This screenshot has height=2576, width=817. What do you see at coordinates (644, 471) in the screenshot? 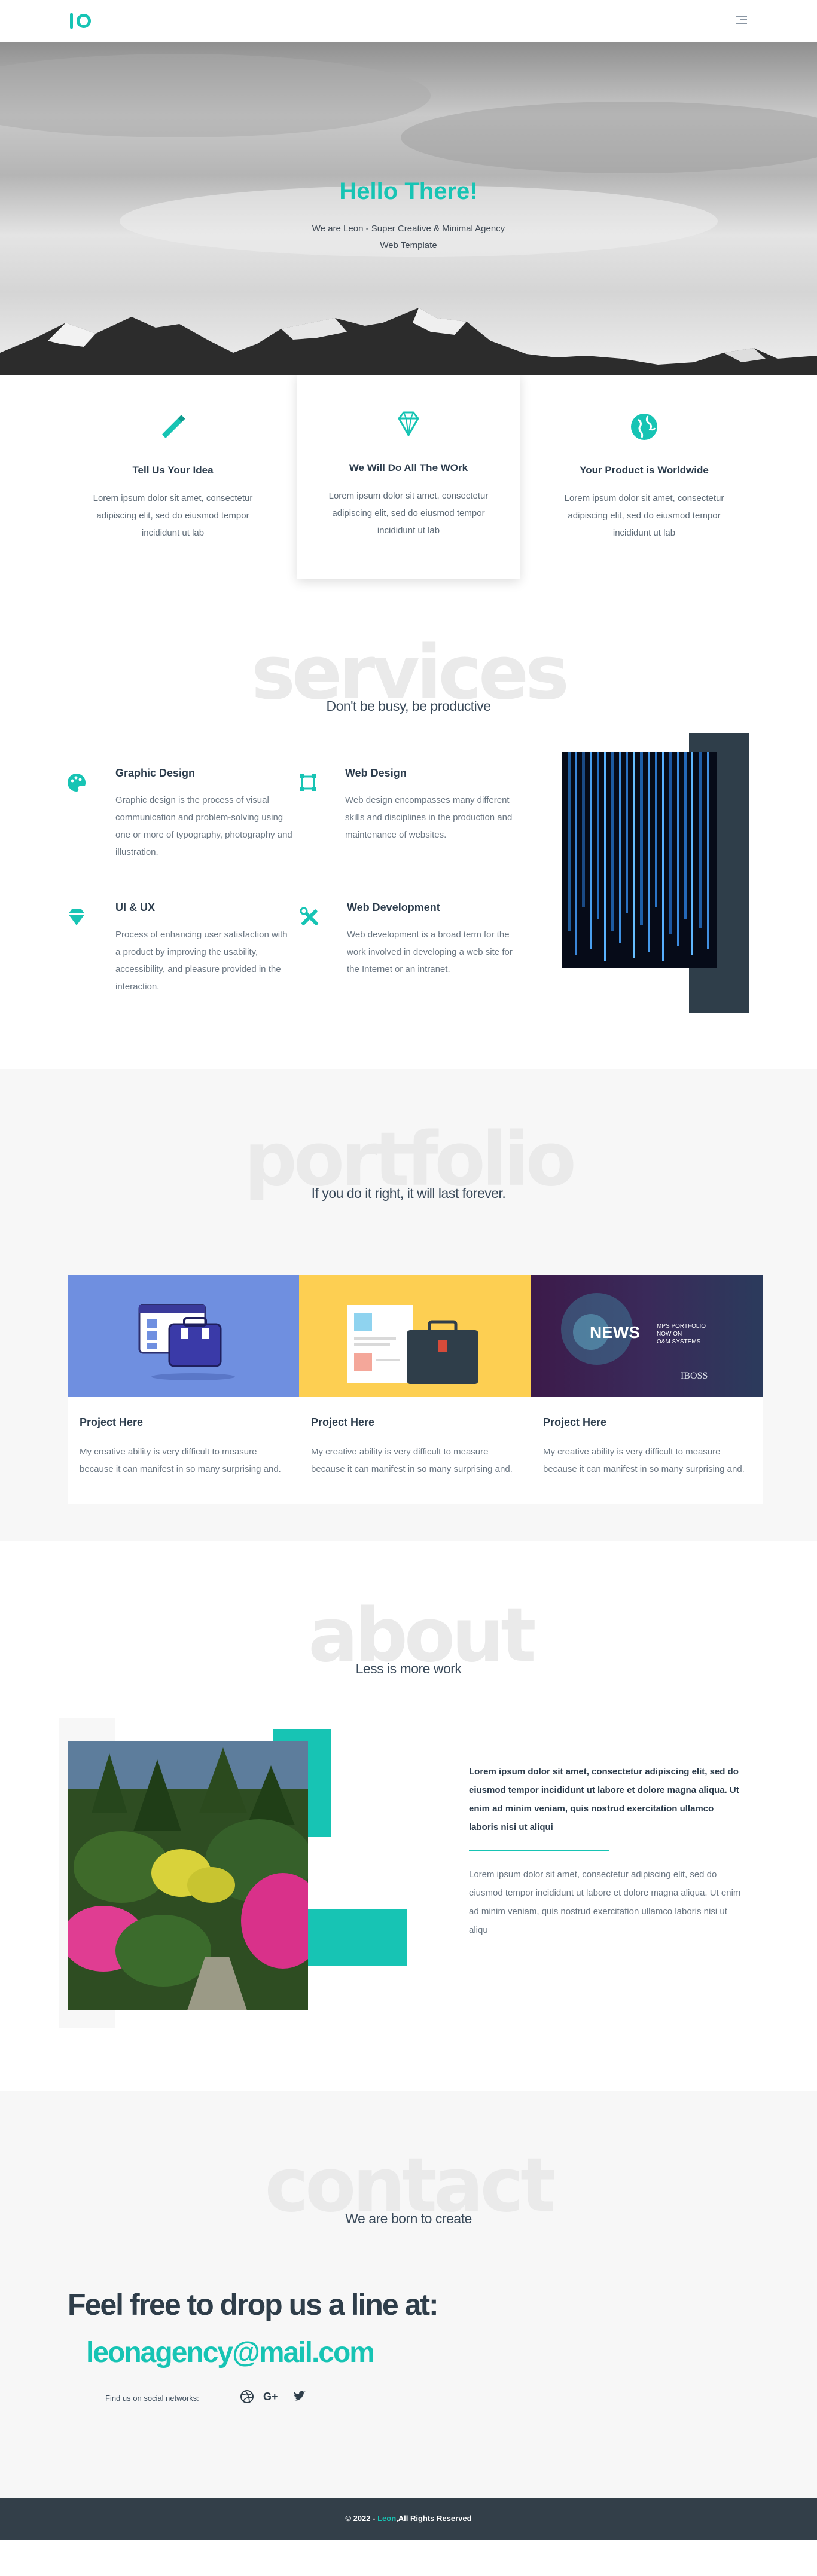
I see `feature-title: Your Product is Worldwide` at bounding box center [644, 471].